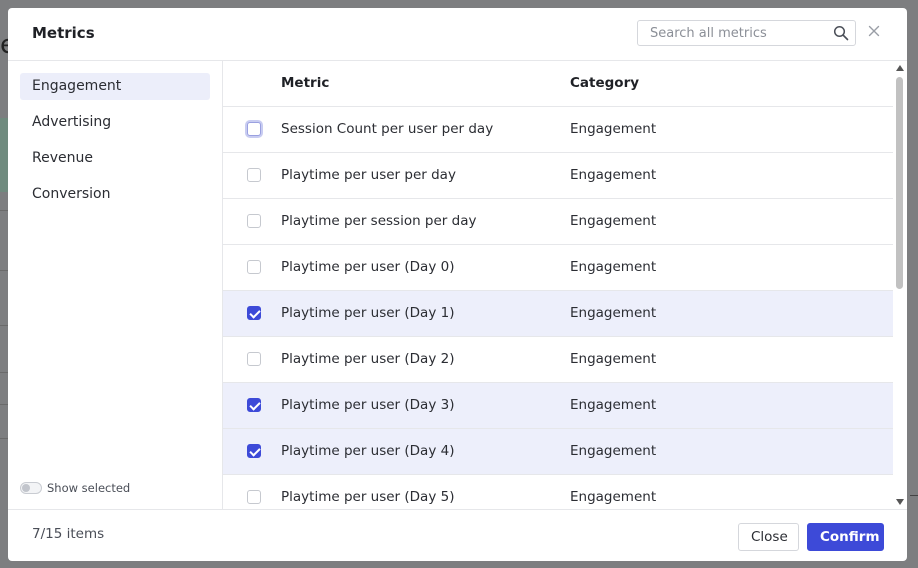 The height and width of the screenshot is (568, 918). What do you see at coordinates (900, 68) in the screenshot?
I see `scroll-up-arrow-icon` at bounding box center [900, 68].